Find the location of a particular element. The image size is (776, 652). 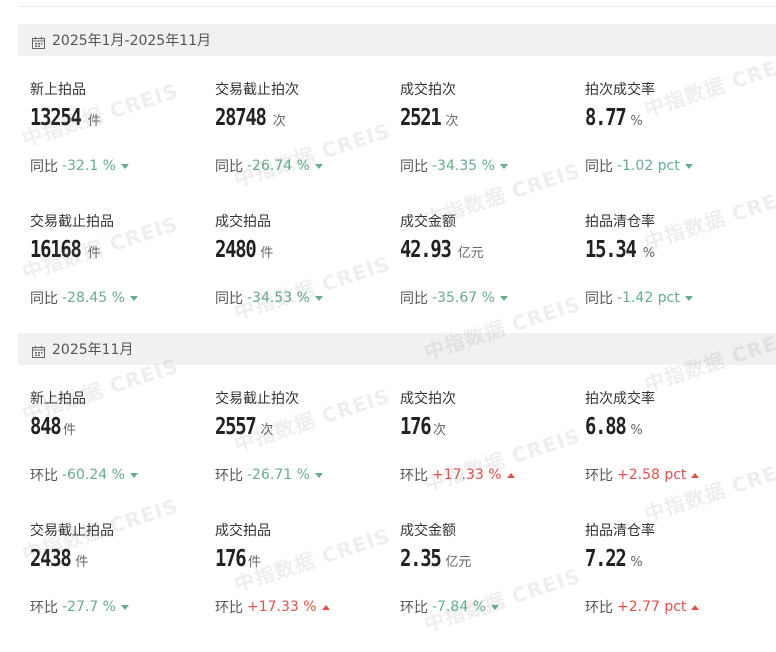

metric-card: 成交金额 2.35 亿元 环比 -7.84 % is located at coordinates (480, 586).